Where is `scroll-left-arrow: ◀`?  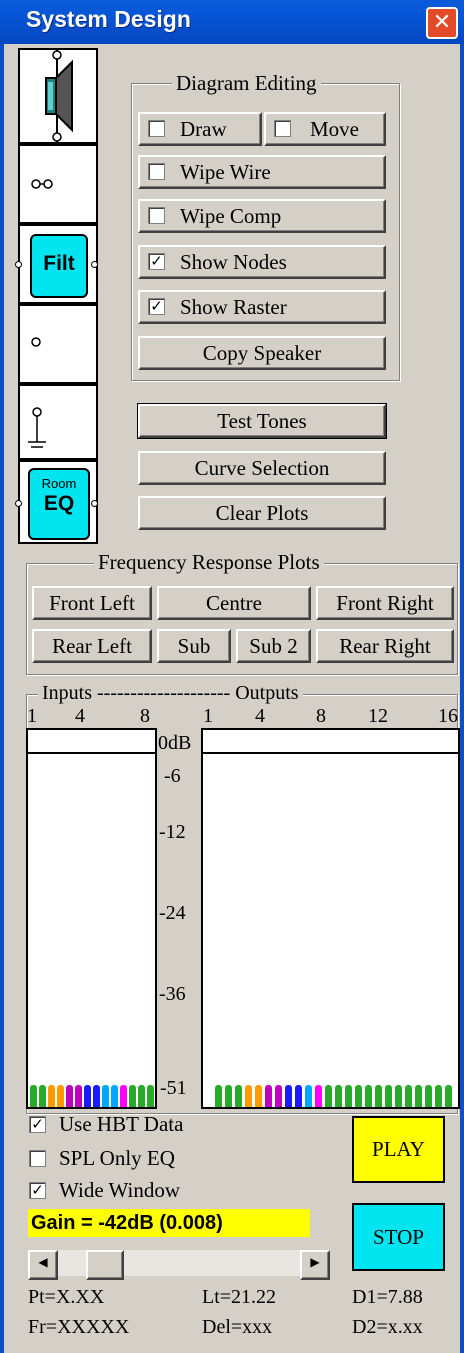 scroll-left-arrow: ◀ is located at coordinates (43, 1265).